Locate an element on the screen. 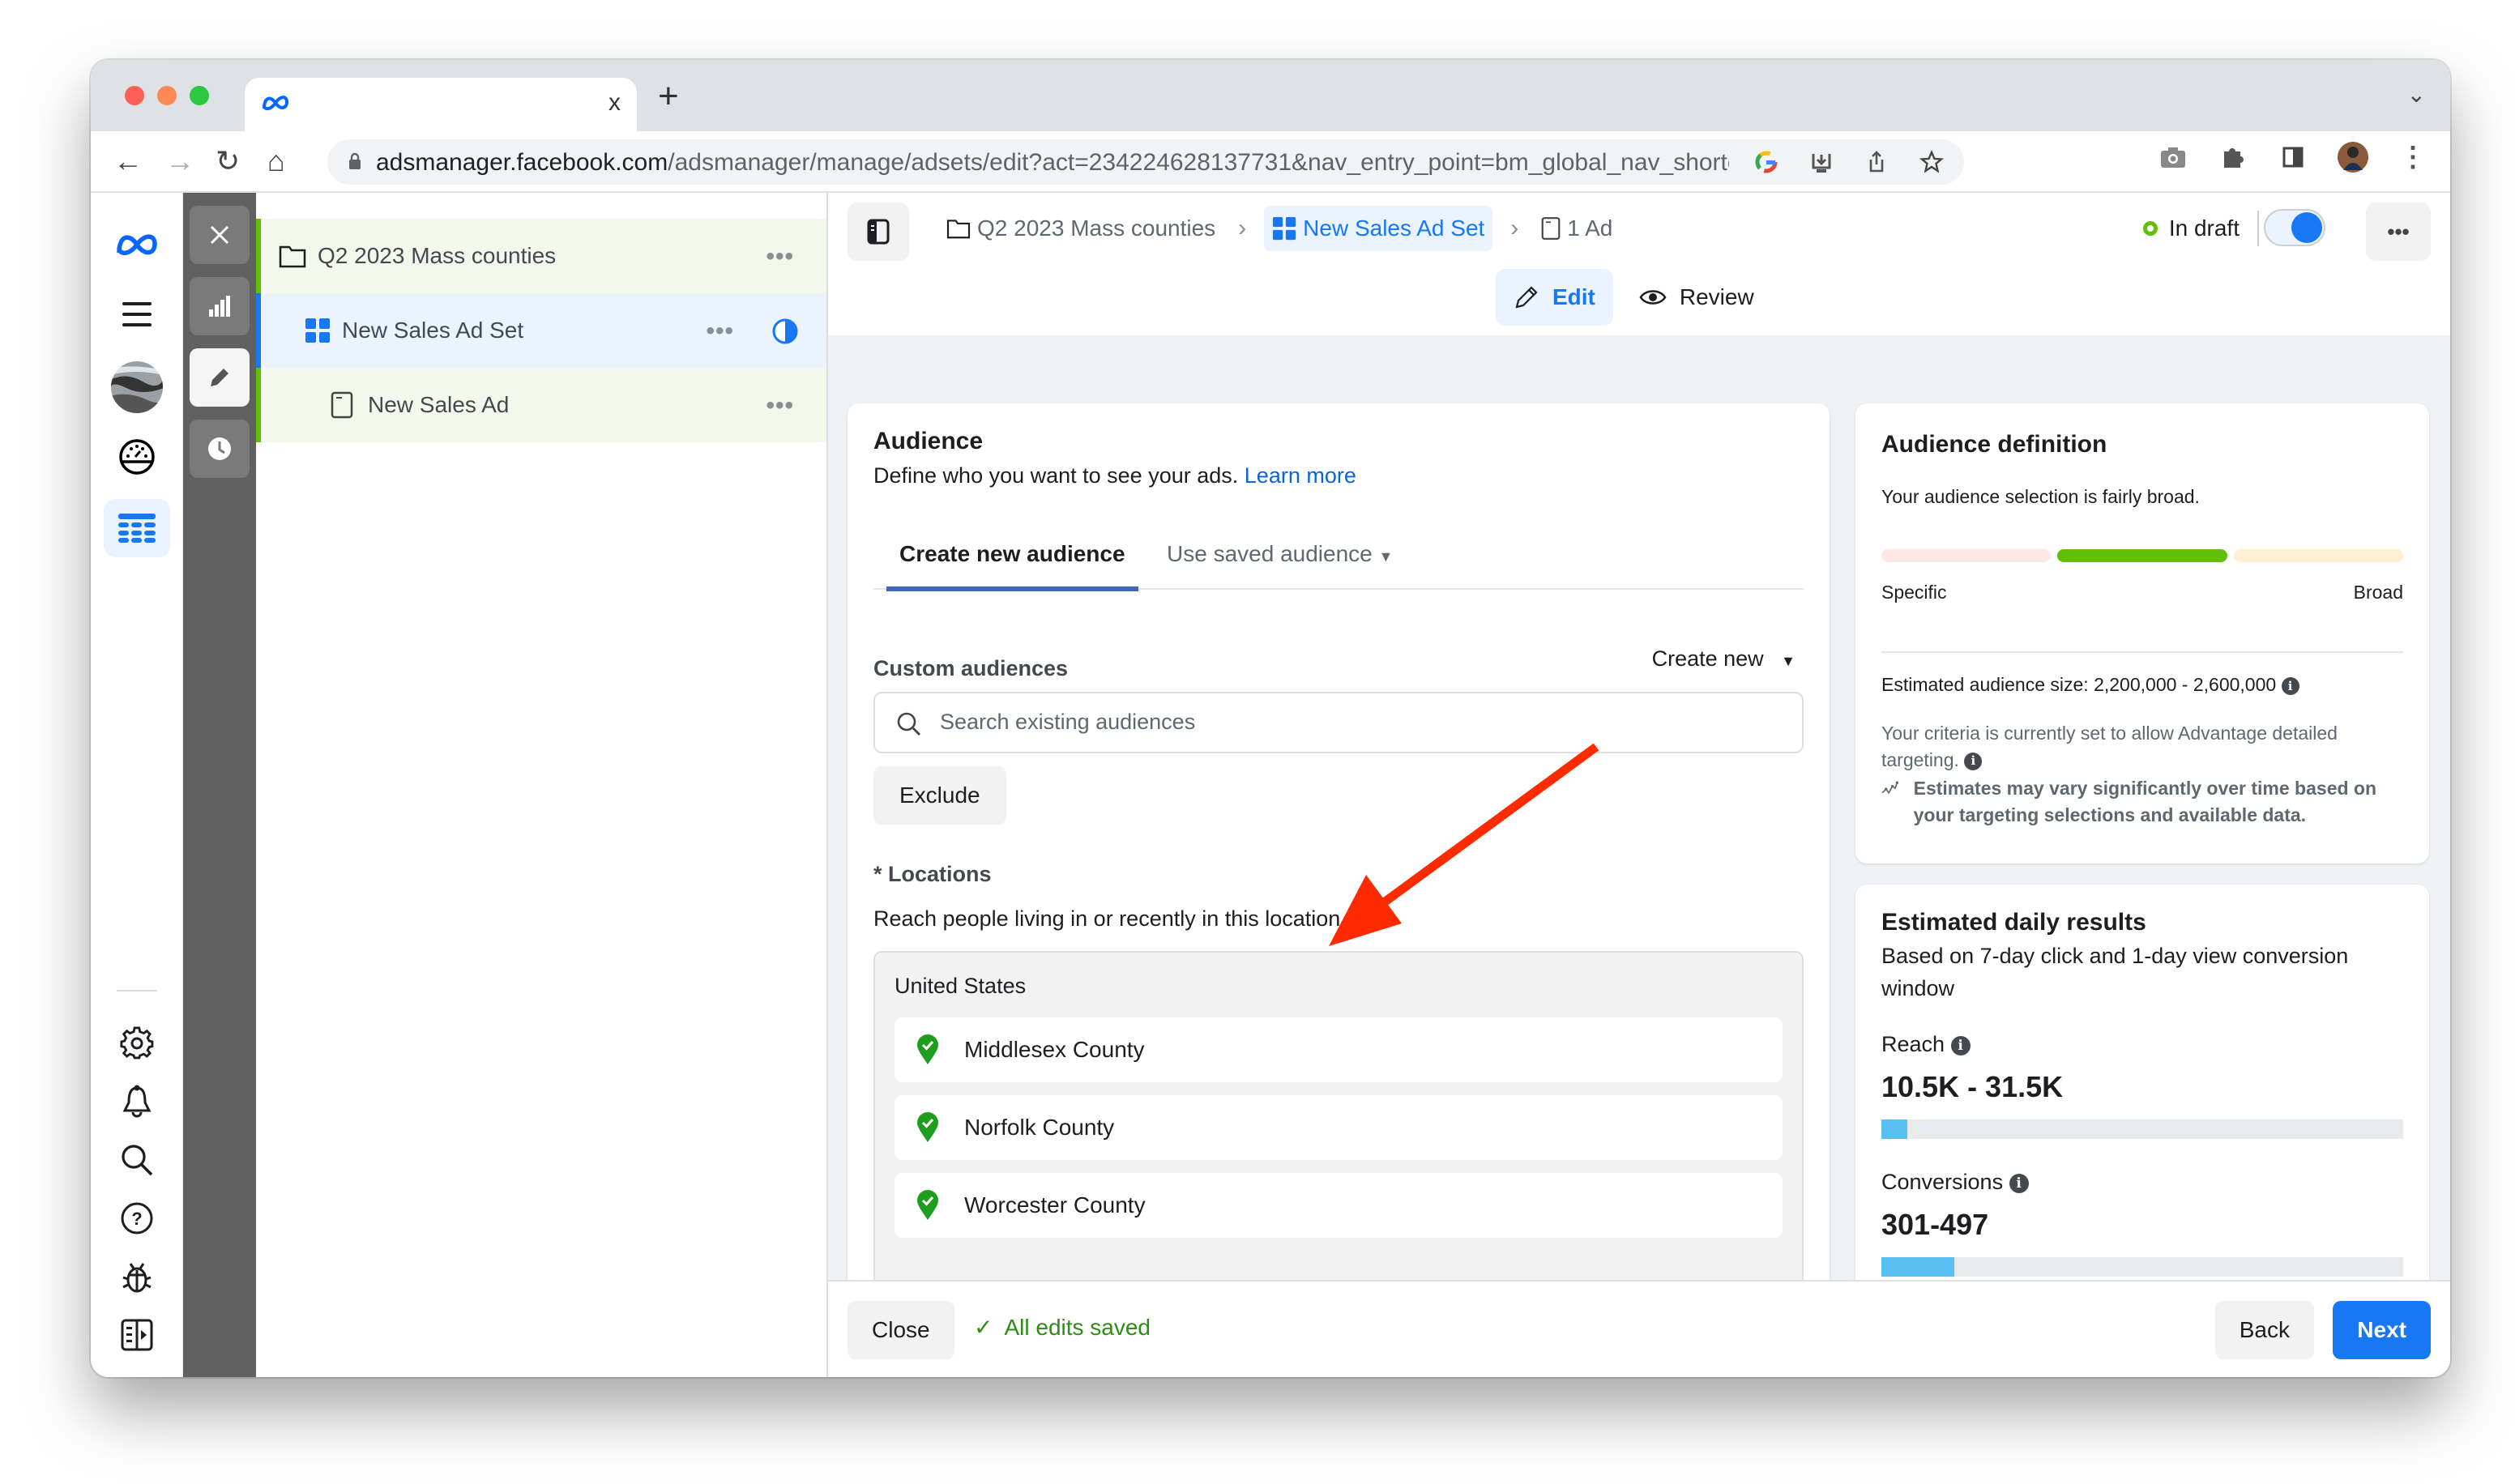 This screenshot has width=2515, height=1484. meter-broad-label: Broad is located at coordinates (2378, 592).